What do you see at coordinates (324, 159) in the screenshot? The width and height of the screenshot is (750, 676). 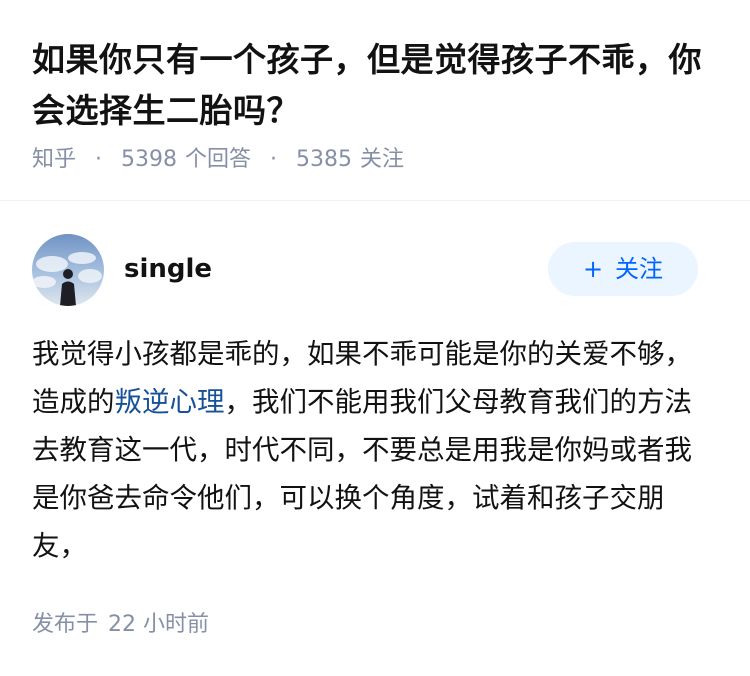 I see `follower-count: 5385` at bounding box center [324, 159].